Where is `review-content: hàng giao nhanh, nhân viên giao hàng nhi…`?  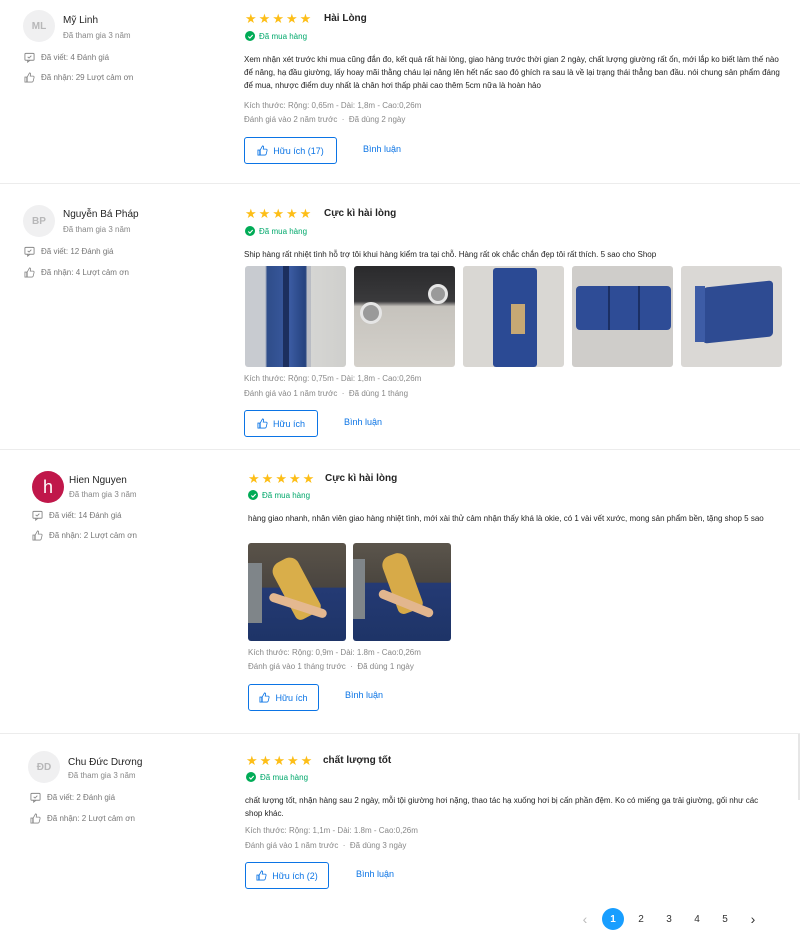
review-content: hàng giao nhanh, nhân viên giao hàng nhi… is located at coordinates (506, 518).